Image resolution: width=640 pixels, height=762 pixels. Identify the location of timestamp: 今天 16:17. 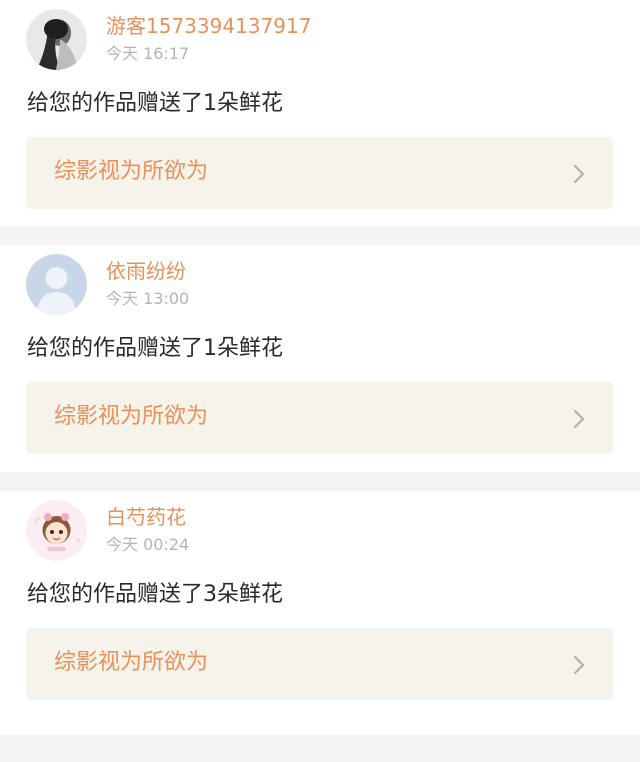
(148, 53).